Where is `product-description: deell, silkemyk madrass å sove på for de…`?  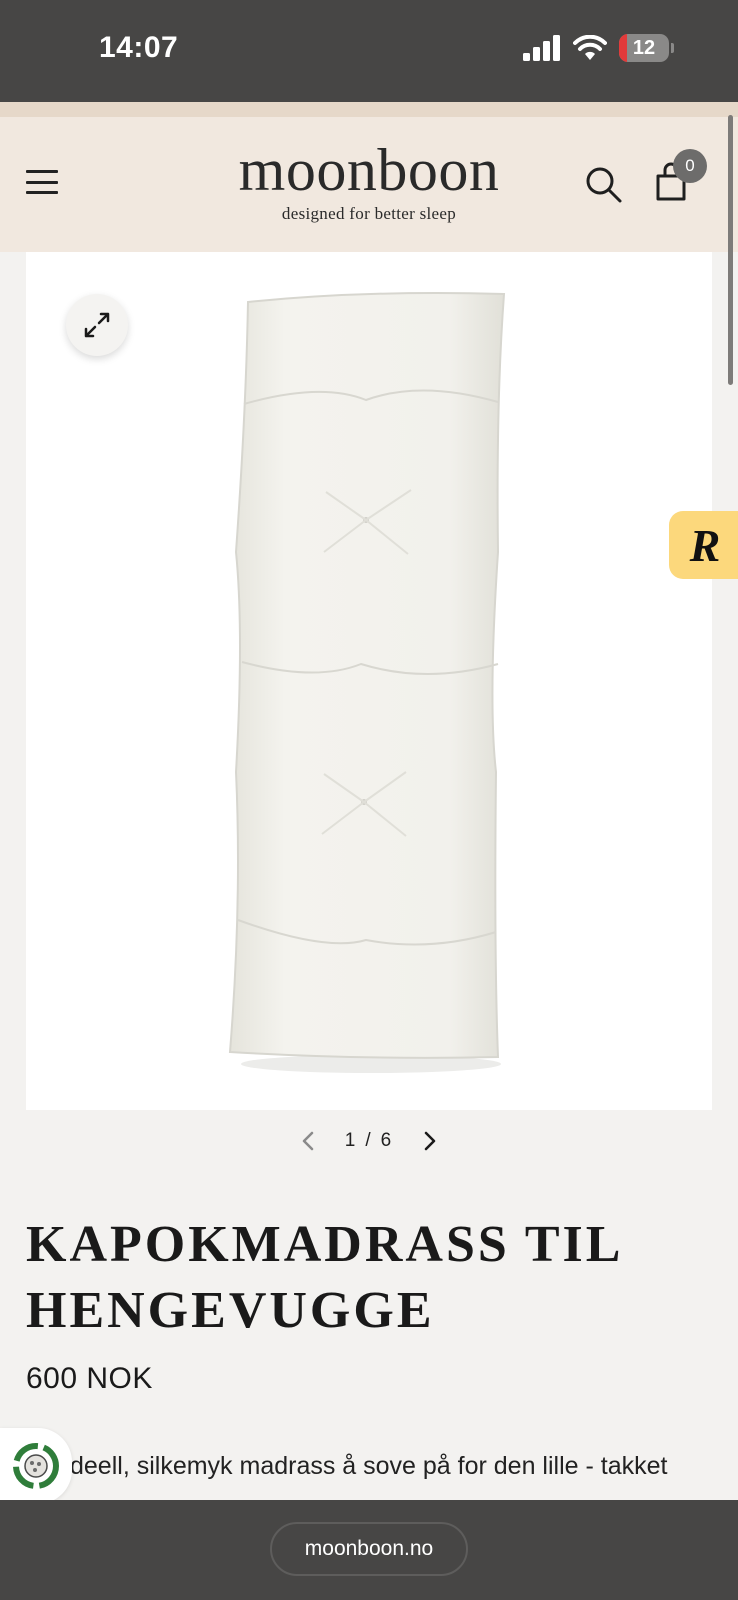 product-description: deell, silkemyk madrass å sove på for de… is located at coordinates (369, 1466).